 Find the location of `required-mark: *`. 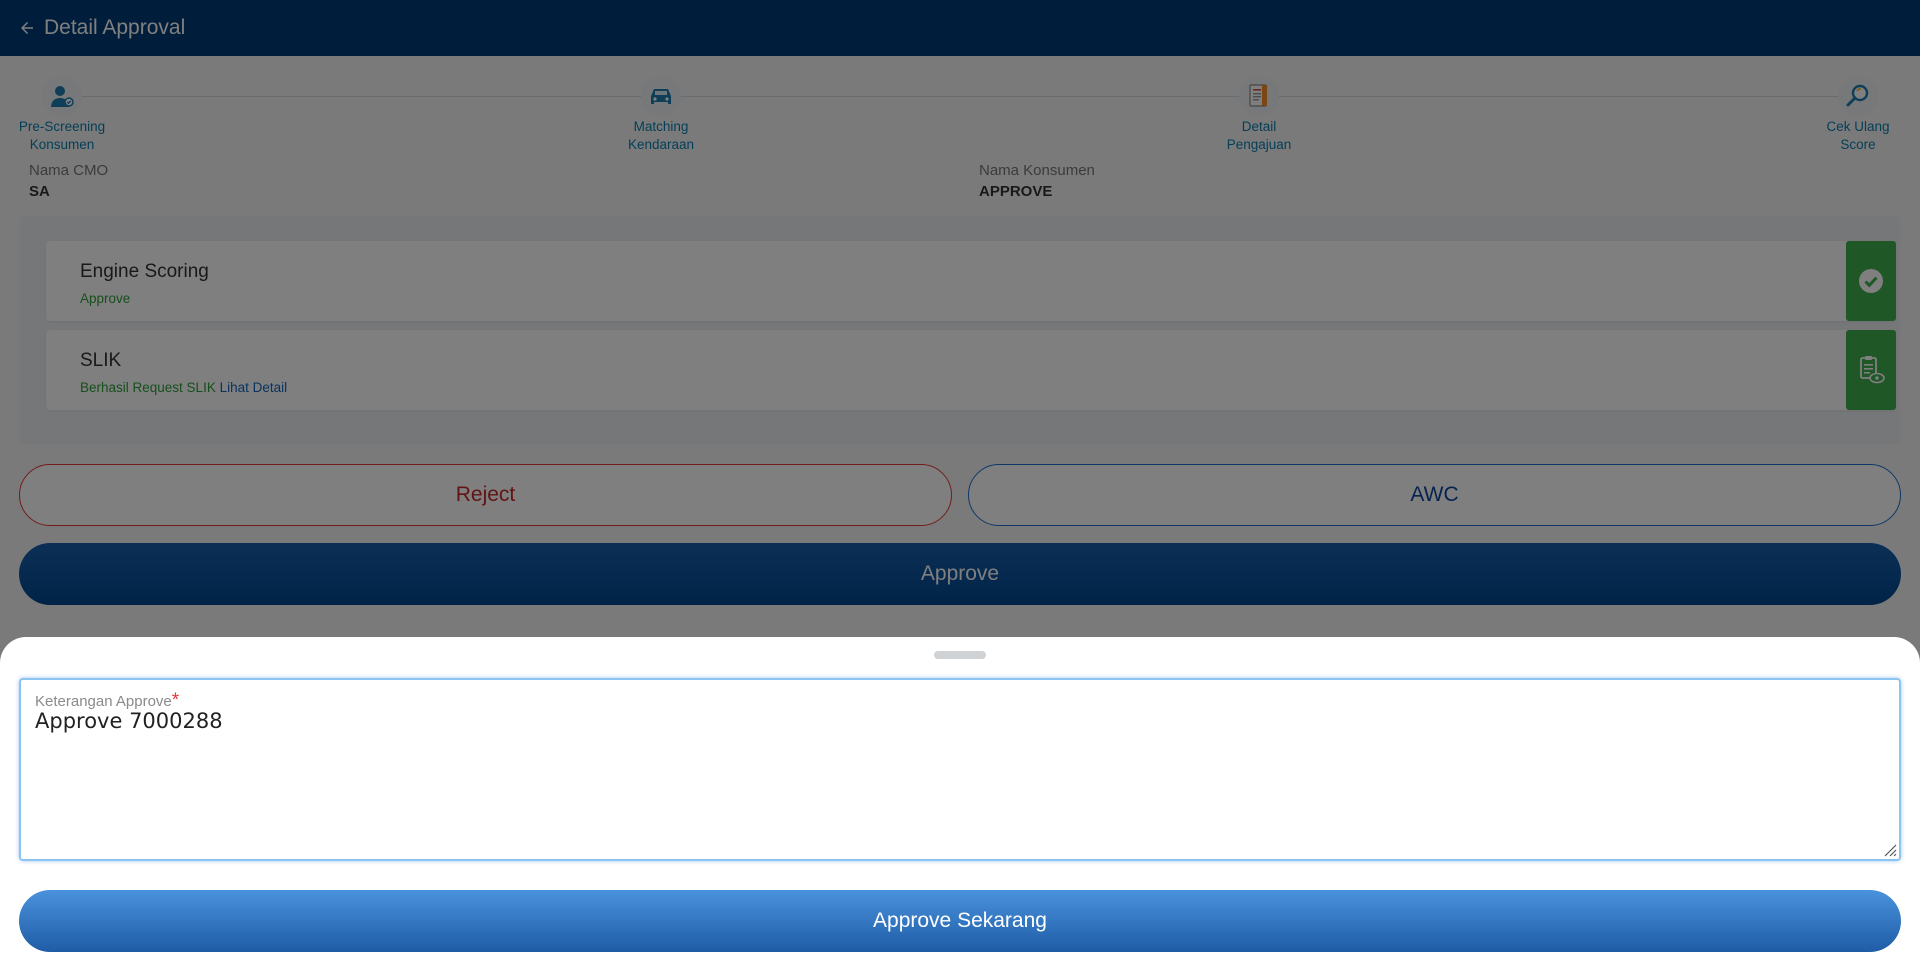

required-mark: * is located at coordinates (175, 700).